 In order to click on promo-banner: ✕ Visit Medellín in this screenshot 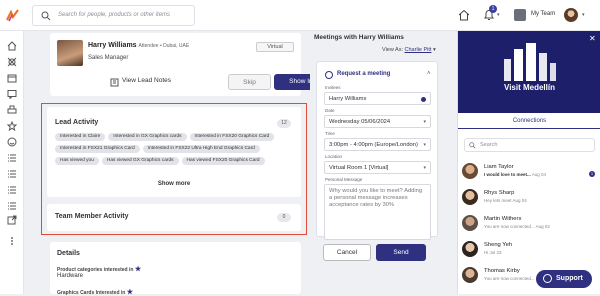, I will do `click(529, 72)`.